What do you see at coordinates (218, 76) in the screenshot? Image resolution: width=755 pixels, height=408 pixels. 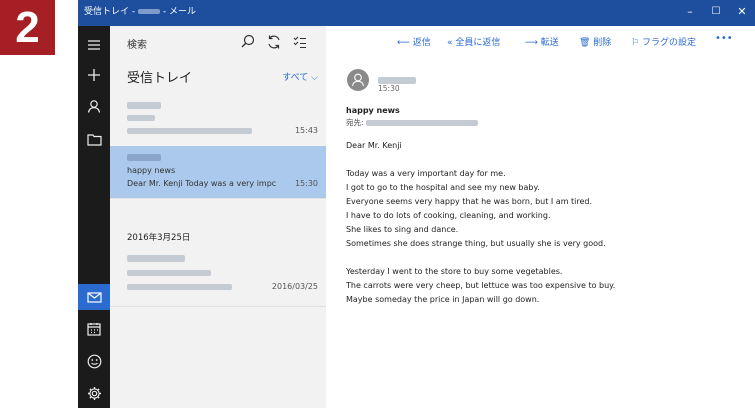 I see `folder-header: 受信トレイ すべて ⌵` at bounding box center [218, 76].